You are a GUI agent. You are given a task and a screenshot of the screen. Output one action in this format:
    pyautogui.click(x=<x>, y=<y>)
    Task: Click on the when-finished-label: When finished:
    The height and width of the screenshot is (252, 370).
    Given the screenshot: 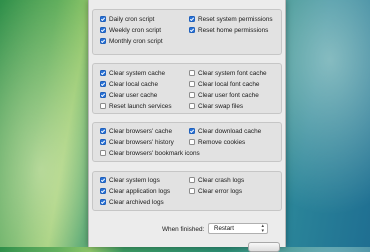 What is the action you would take?
    pyautogui.click(x=183, y=229)
    